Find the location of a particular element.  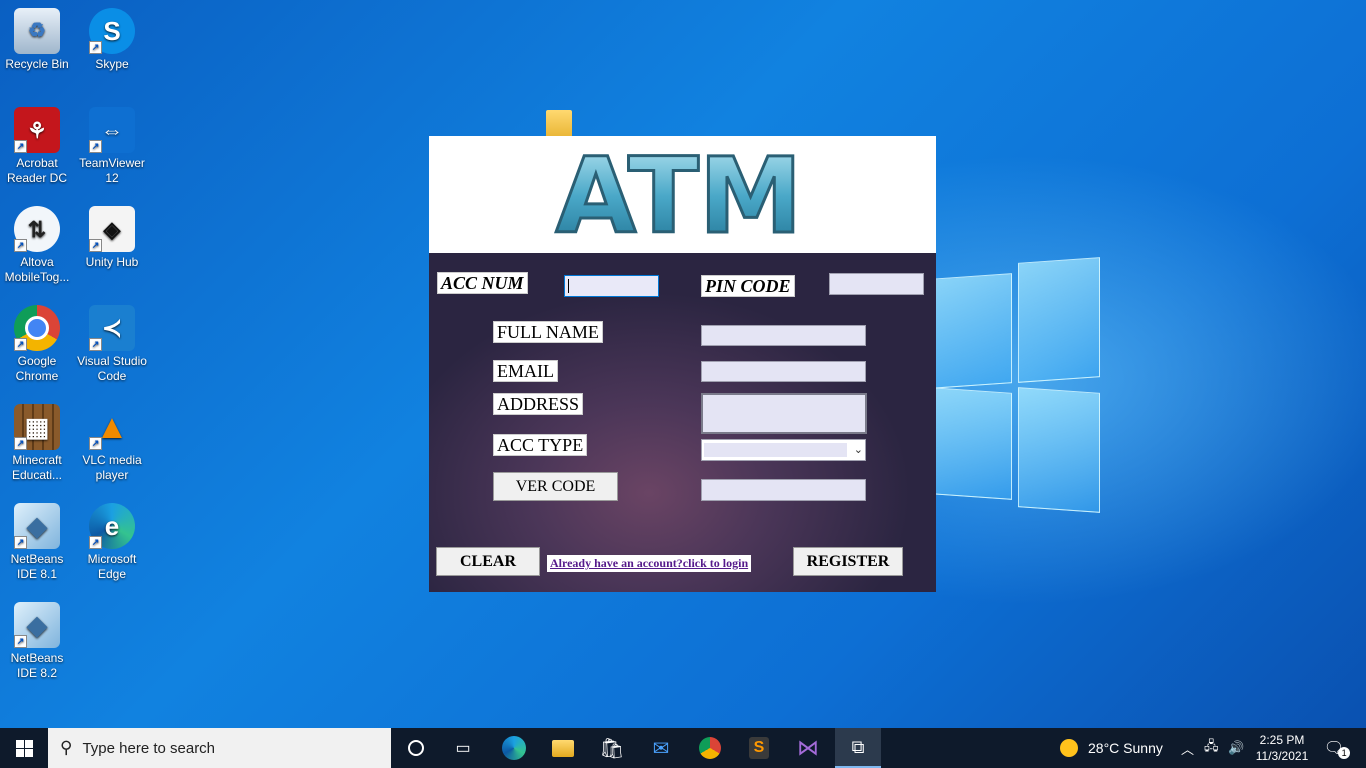

desktop-icon-skype: S ↗ Skype is located at coordinates (112, 40).